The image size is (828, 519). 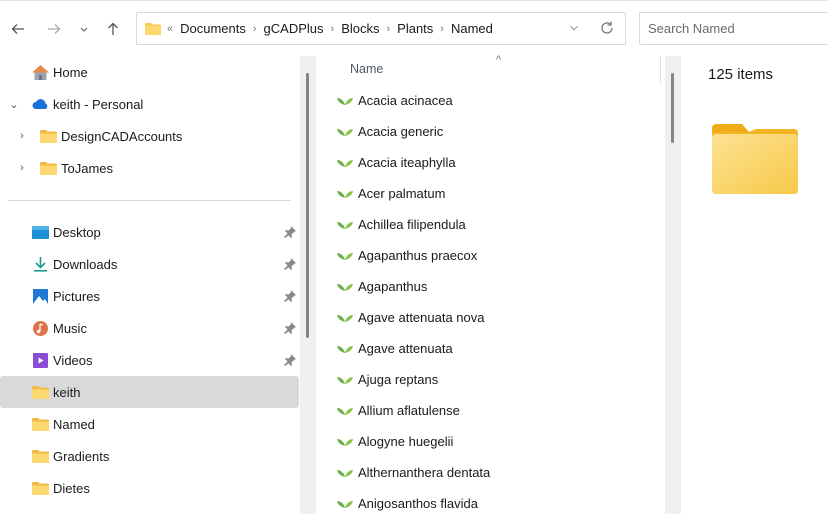 I want to click on sidebar-item-pictures: Pictures, so click(x=149, y=296).